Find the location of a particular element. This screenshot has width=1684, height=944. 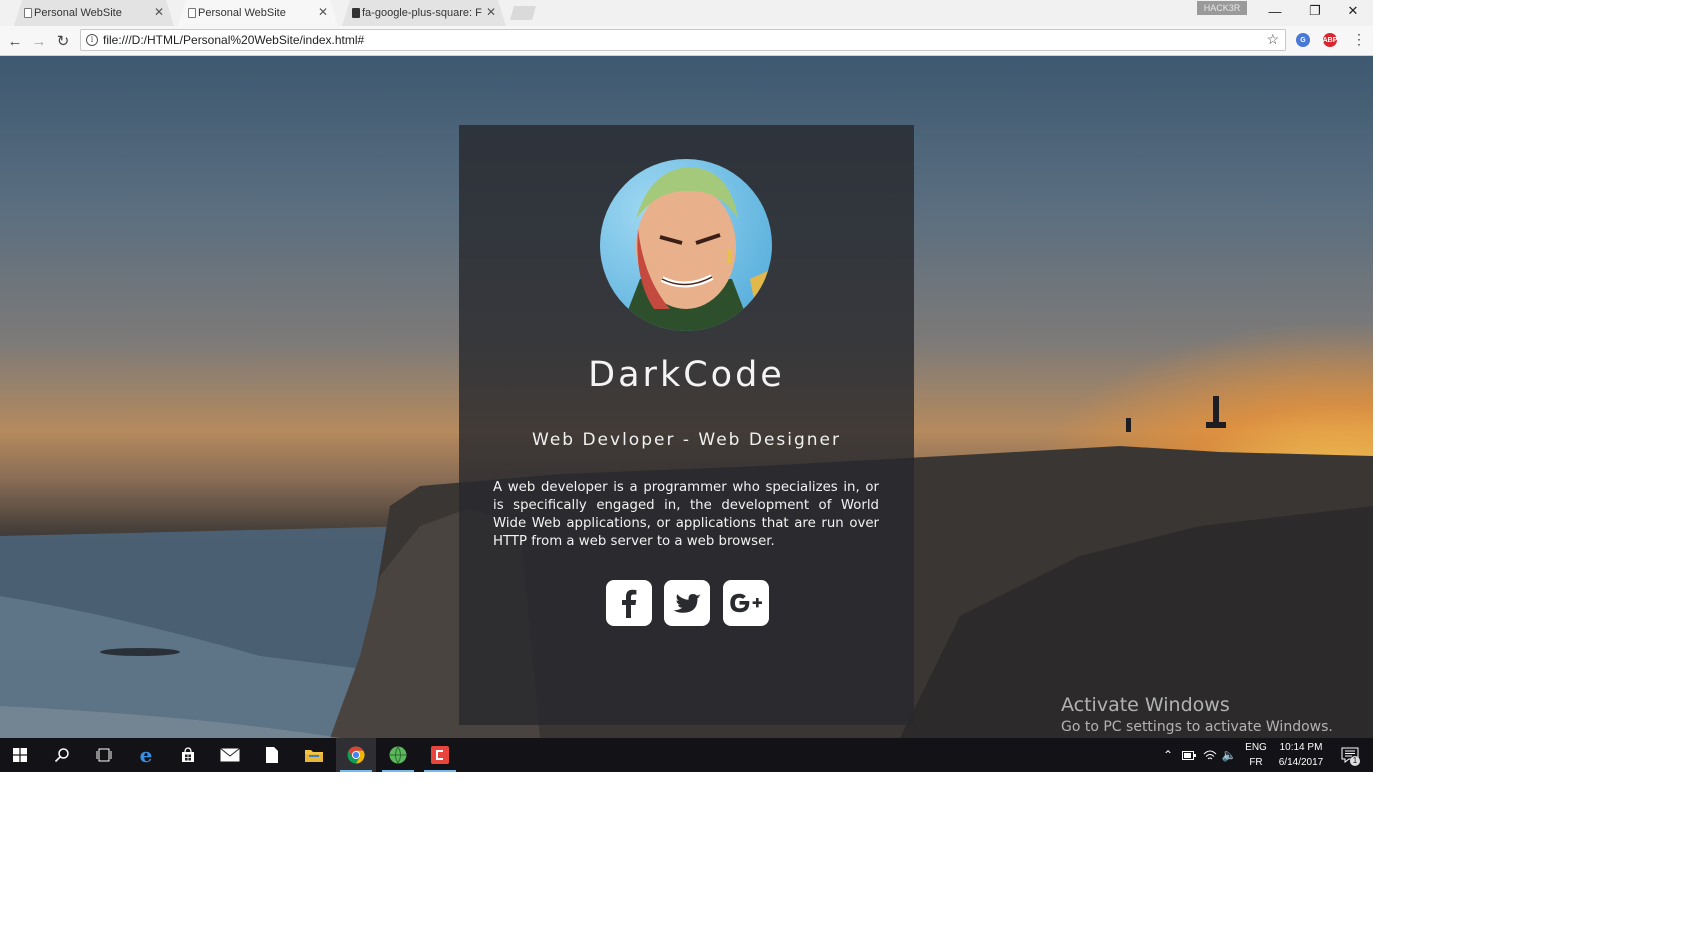

notification-count: 1 is located at coordinates (1355, 761).